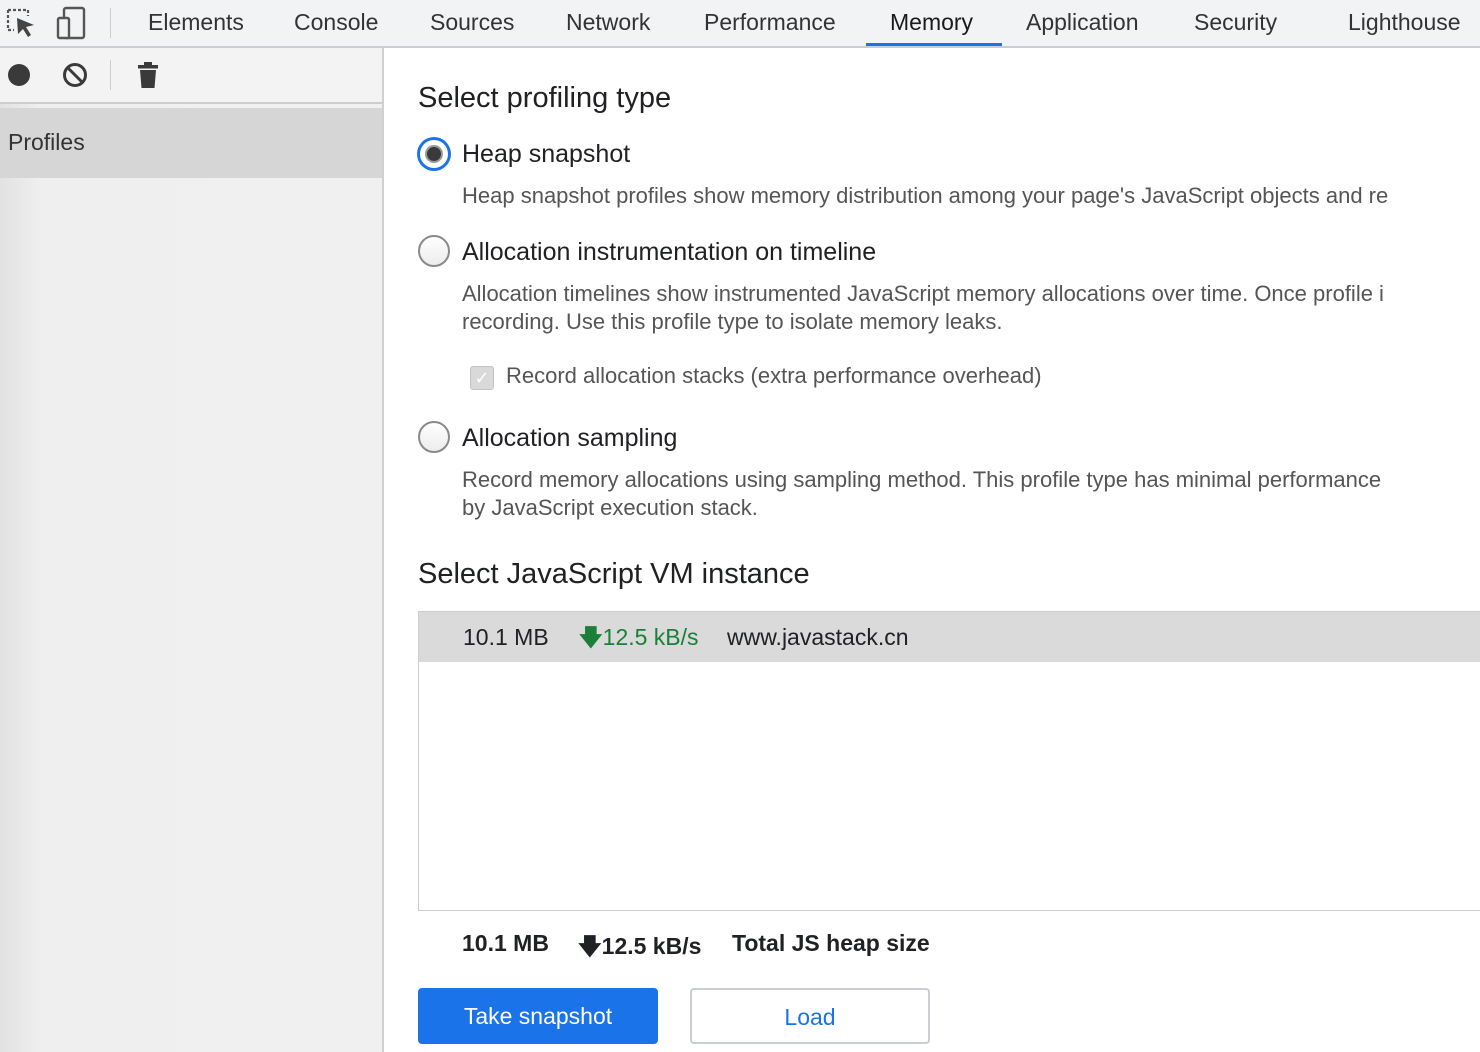 The width and height of the screenshot is (1480, 1052). I want to click on vm-rate: 🡇12.5 kB/s, so click(639, 637).